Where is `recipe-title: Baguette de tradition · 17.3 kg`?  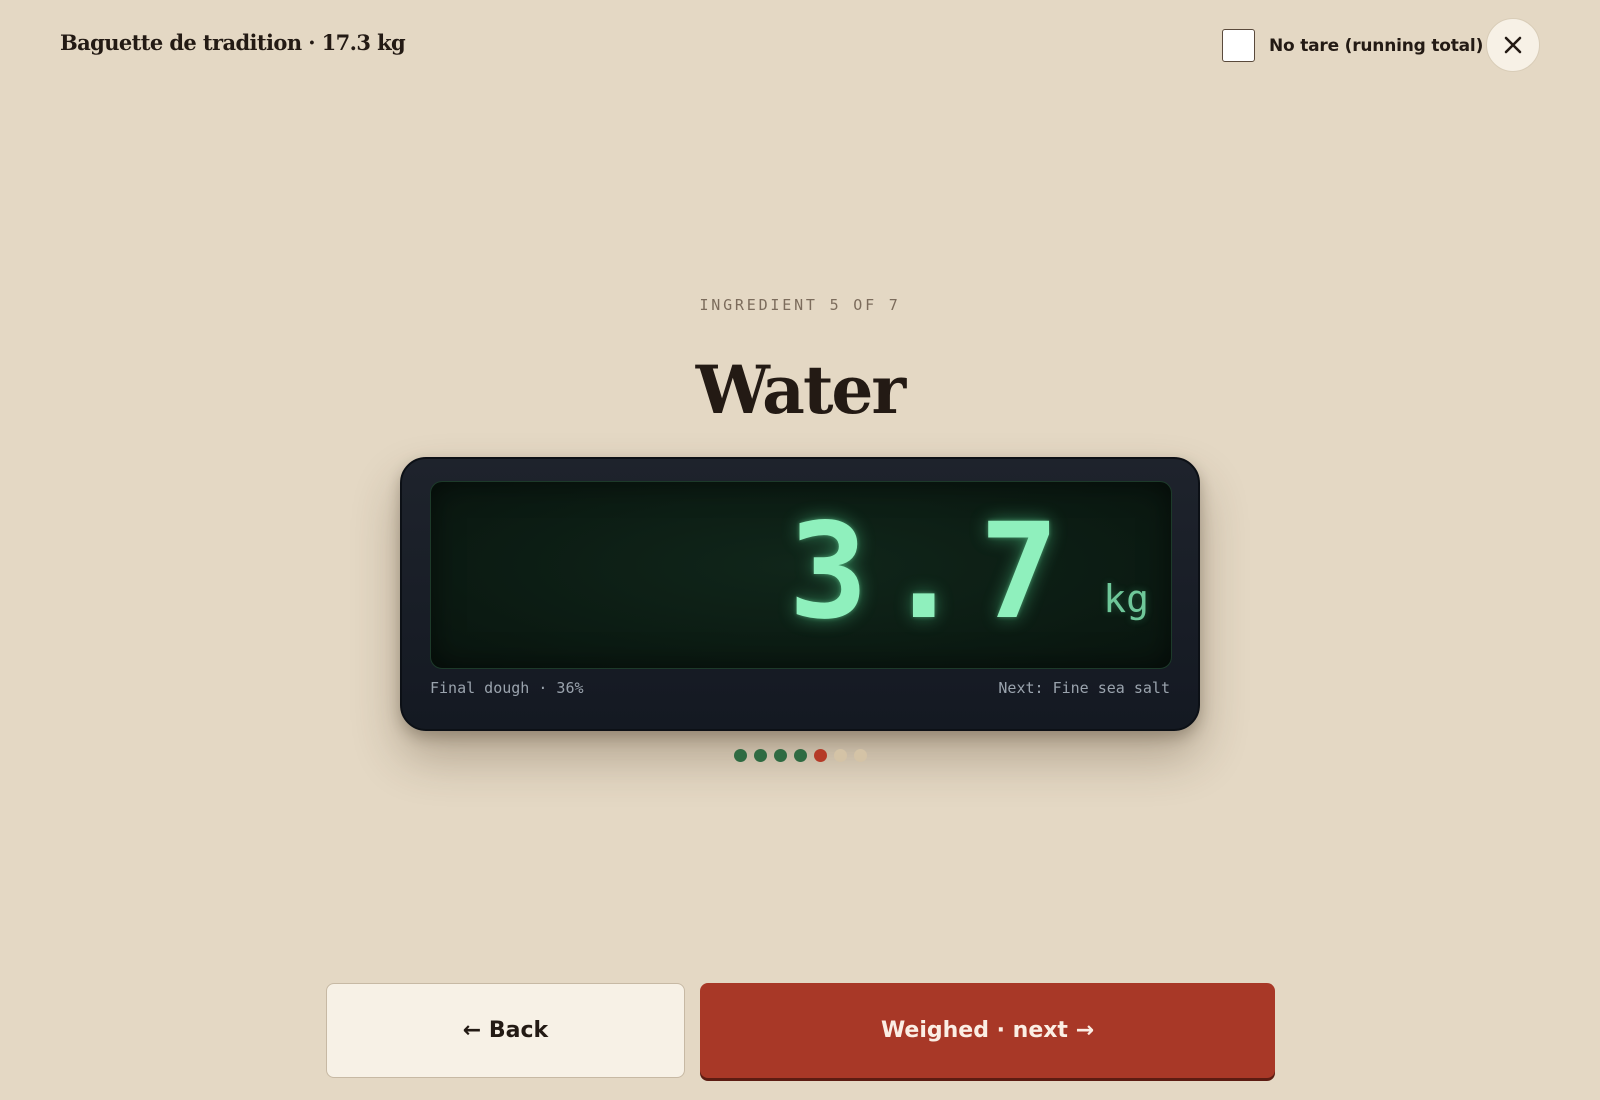 recipe-title: Baguette de tradition · 17.3 kg is located at coordinates (233, 42).